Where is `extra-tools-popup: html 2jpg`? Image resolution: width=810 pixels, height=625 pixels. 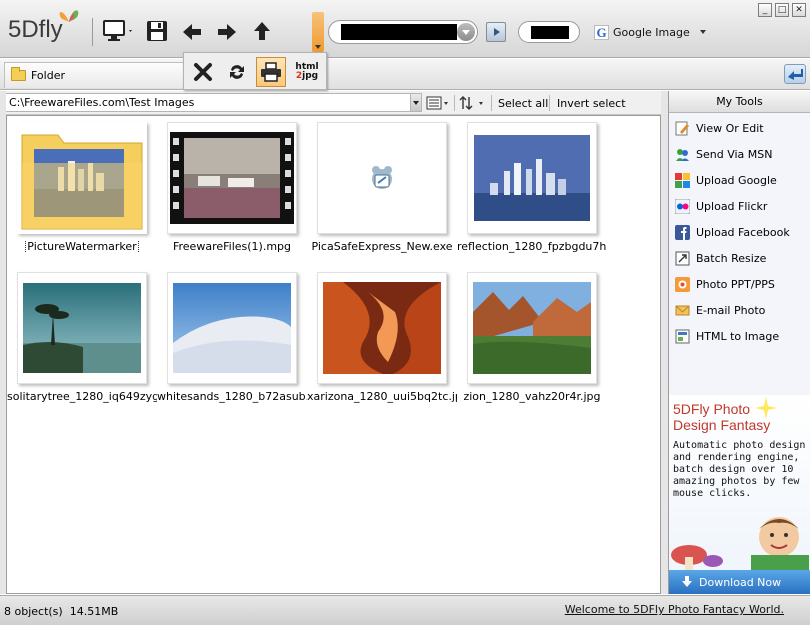
extra-tools-popup: html 2jpg is located at coordinates (255, 71).